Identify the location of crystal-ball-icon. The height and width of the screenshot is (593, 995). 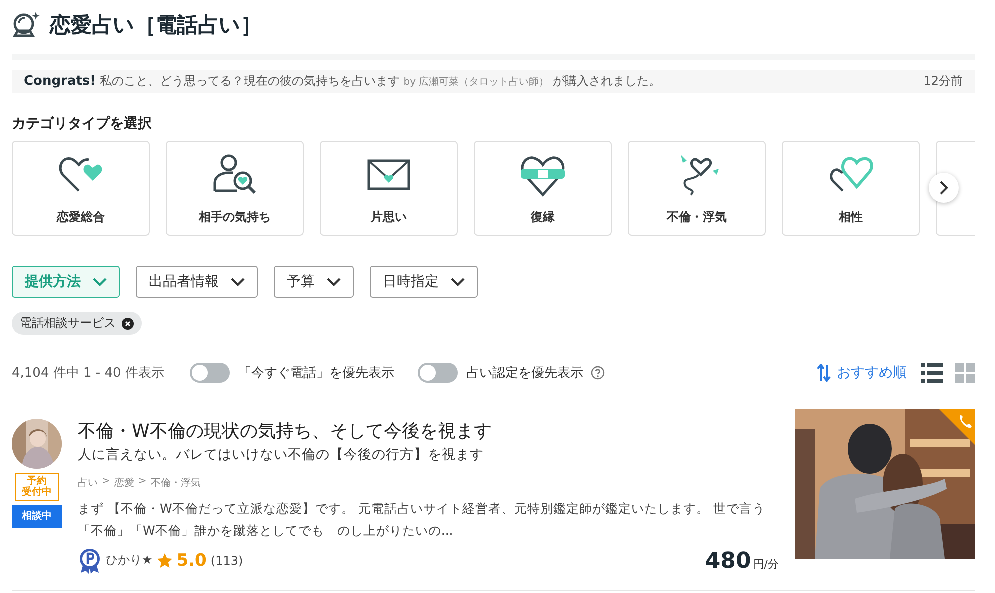
(27, 25).